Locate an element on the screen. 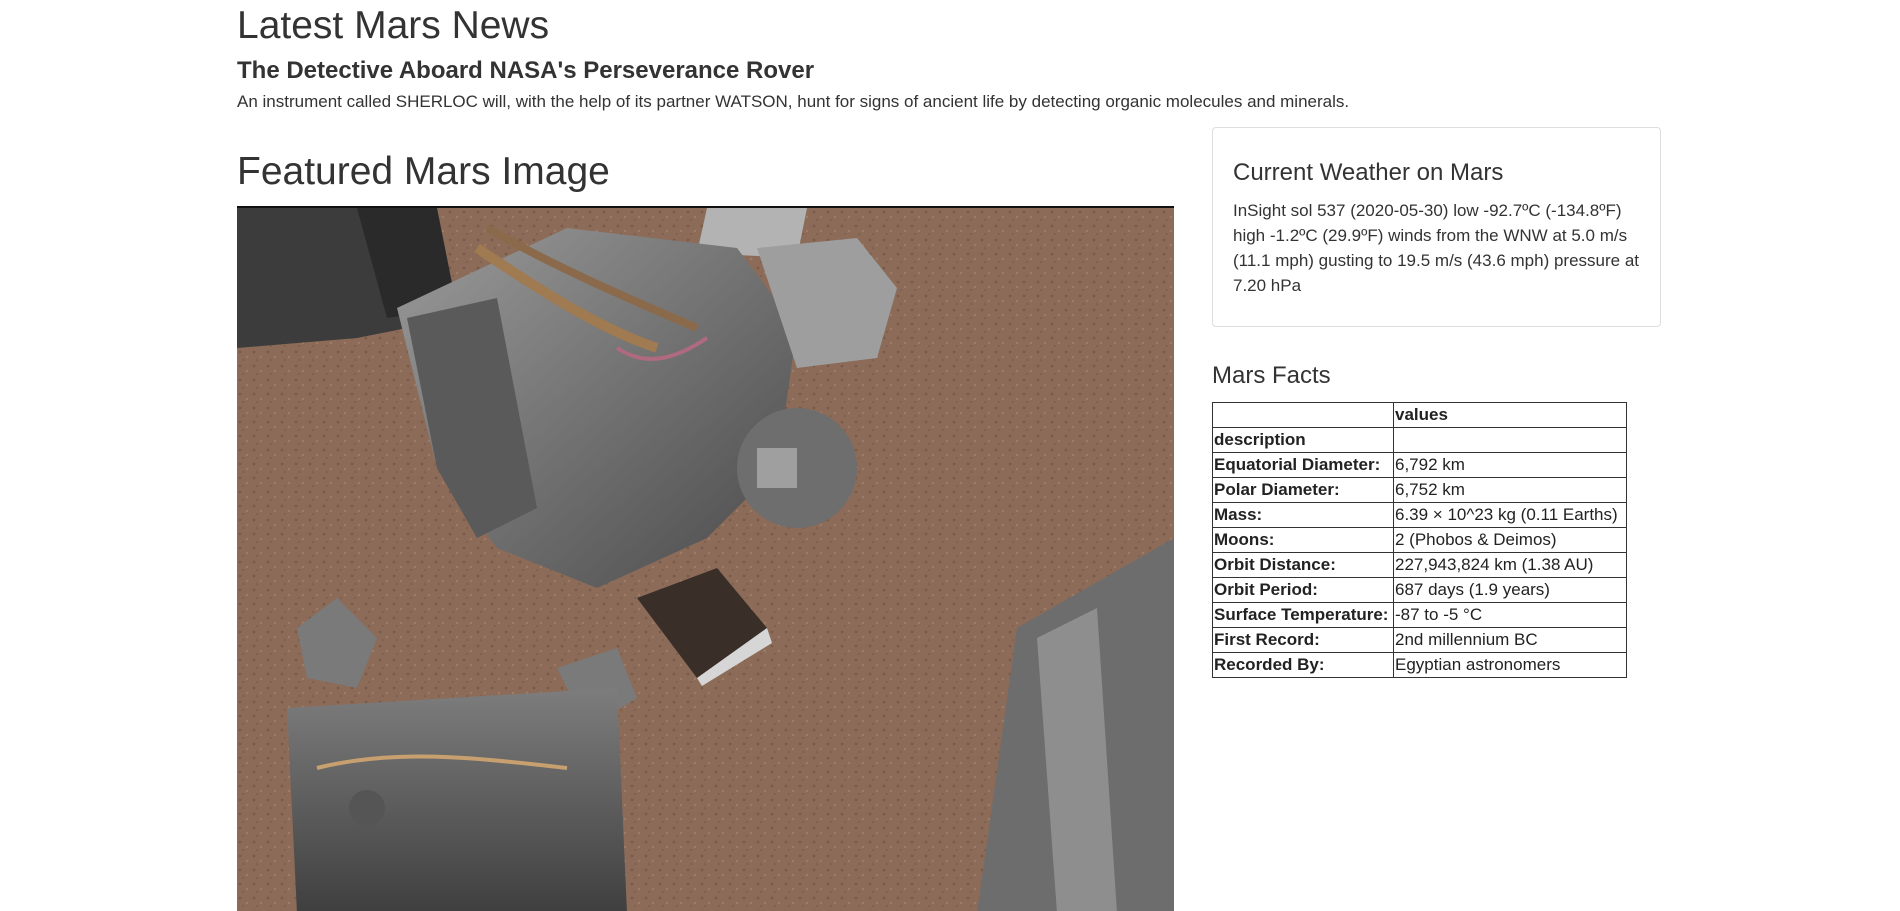 The height and width of the screenshot is (911, 1900). table-row: Surface Temperature: -87 to -5 °C is located at coordinates (1419, 615).